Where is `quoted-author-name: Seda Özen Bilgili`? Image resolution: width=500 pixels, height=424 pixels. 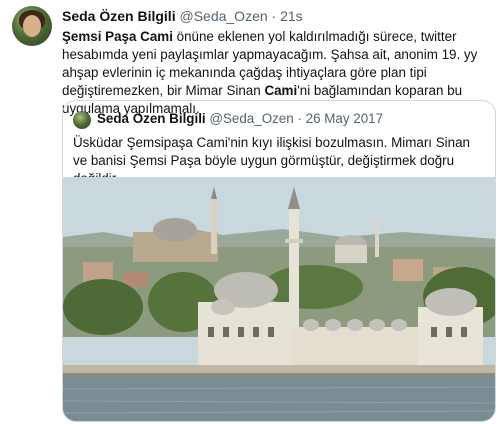
quoted-author-name: Seda Özen Bilgili is located at coordinates (151, 118).